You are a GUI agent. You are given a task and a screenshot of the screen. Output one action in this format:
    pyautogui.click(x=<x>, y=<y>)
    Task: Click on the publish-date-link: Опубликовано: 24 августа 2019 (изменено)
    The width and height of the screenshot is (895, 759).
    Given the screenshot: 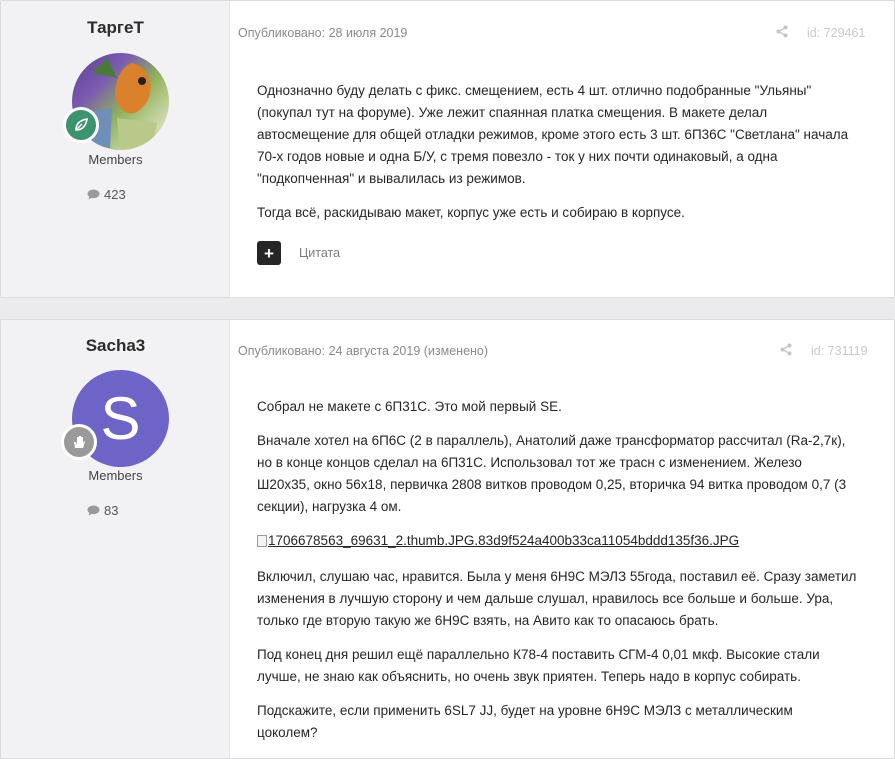 What is the action you would take?
    pyautogui.click(x=363, y=351)
    